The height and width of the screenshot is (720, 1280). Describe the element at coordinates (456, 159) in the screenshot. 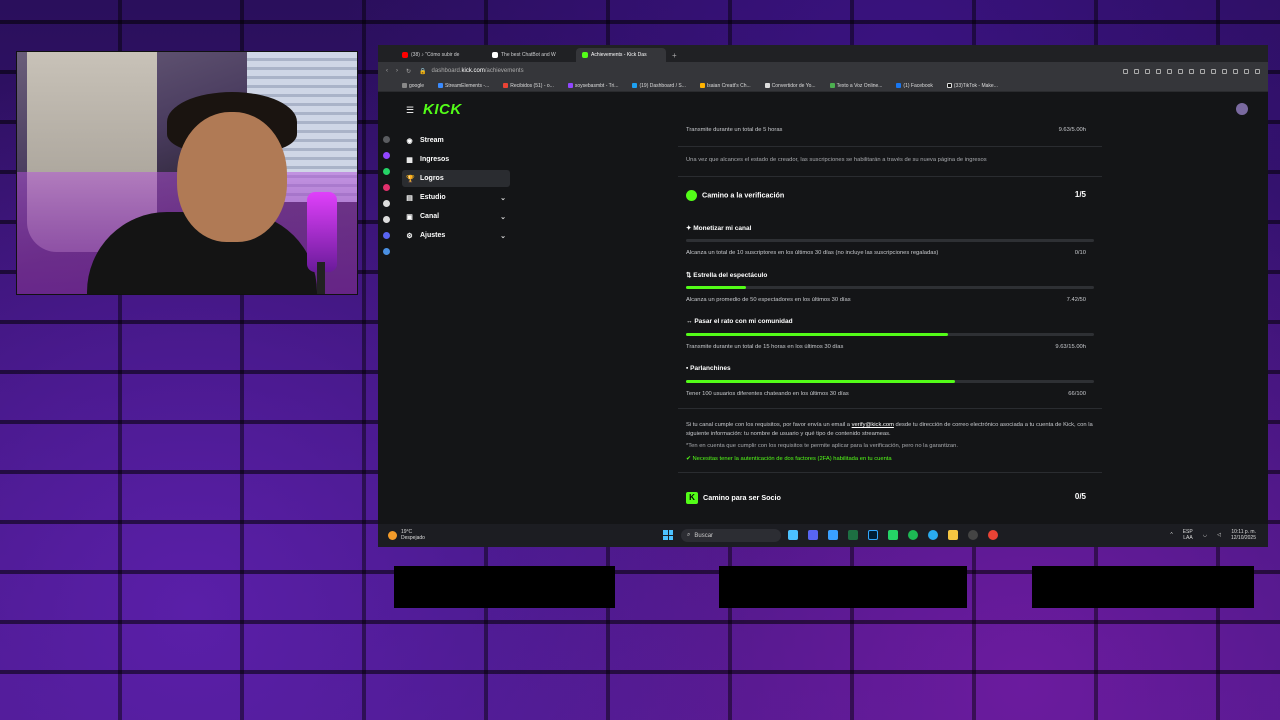

I see `sidebar-item-ingresos: ▦ Ingresos` at that location.